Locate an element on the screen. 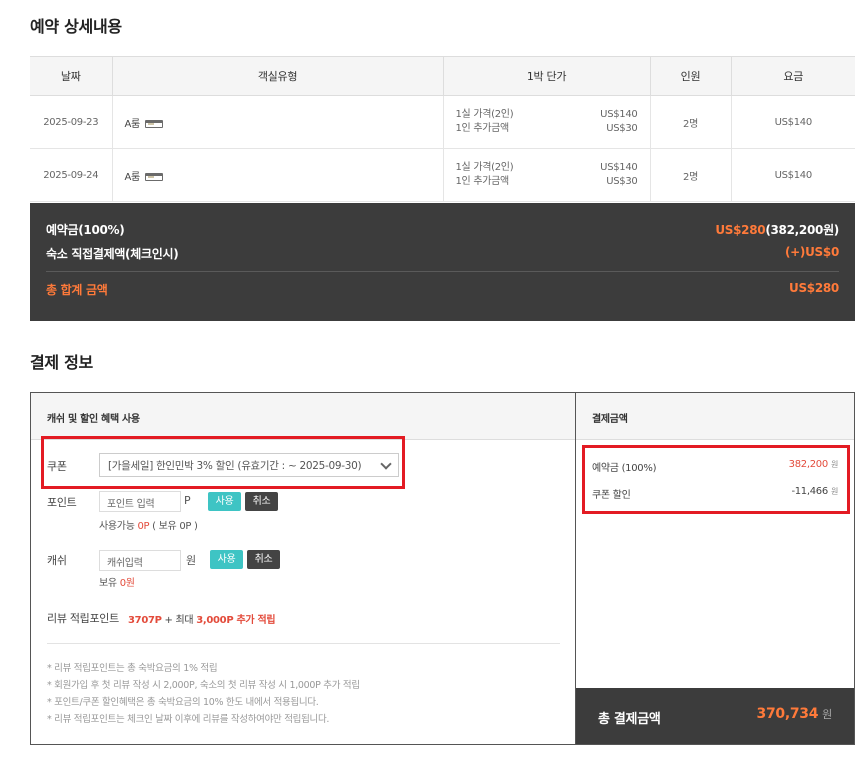 This screenshot has width=867, height=761. point-cancel-button: 취소 is located at coordinates (261, 501).